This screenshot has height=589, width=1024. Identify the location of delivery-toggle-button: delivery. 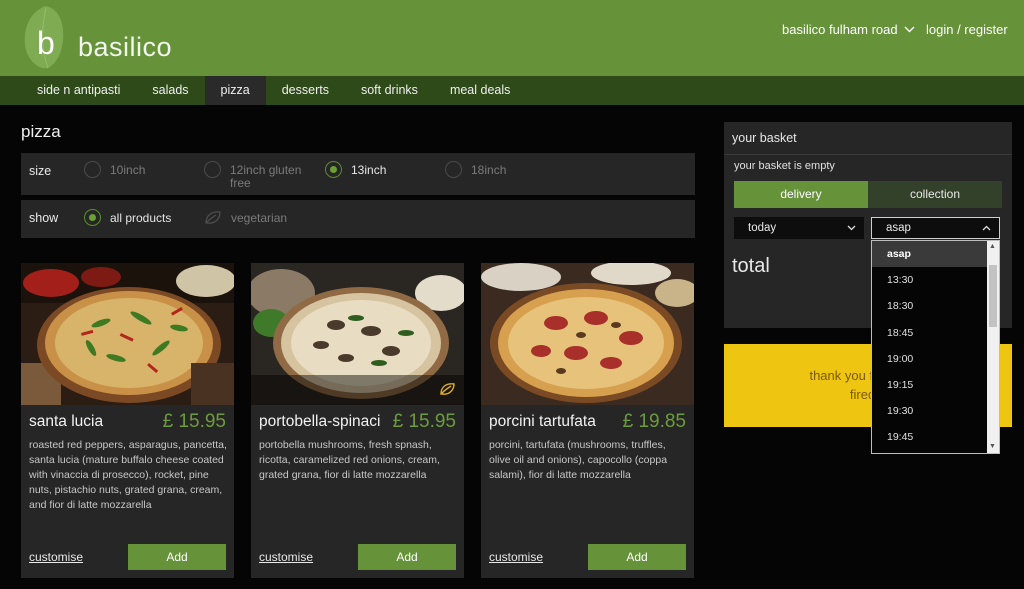
(801, 194).